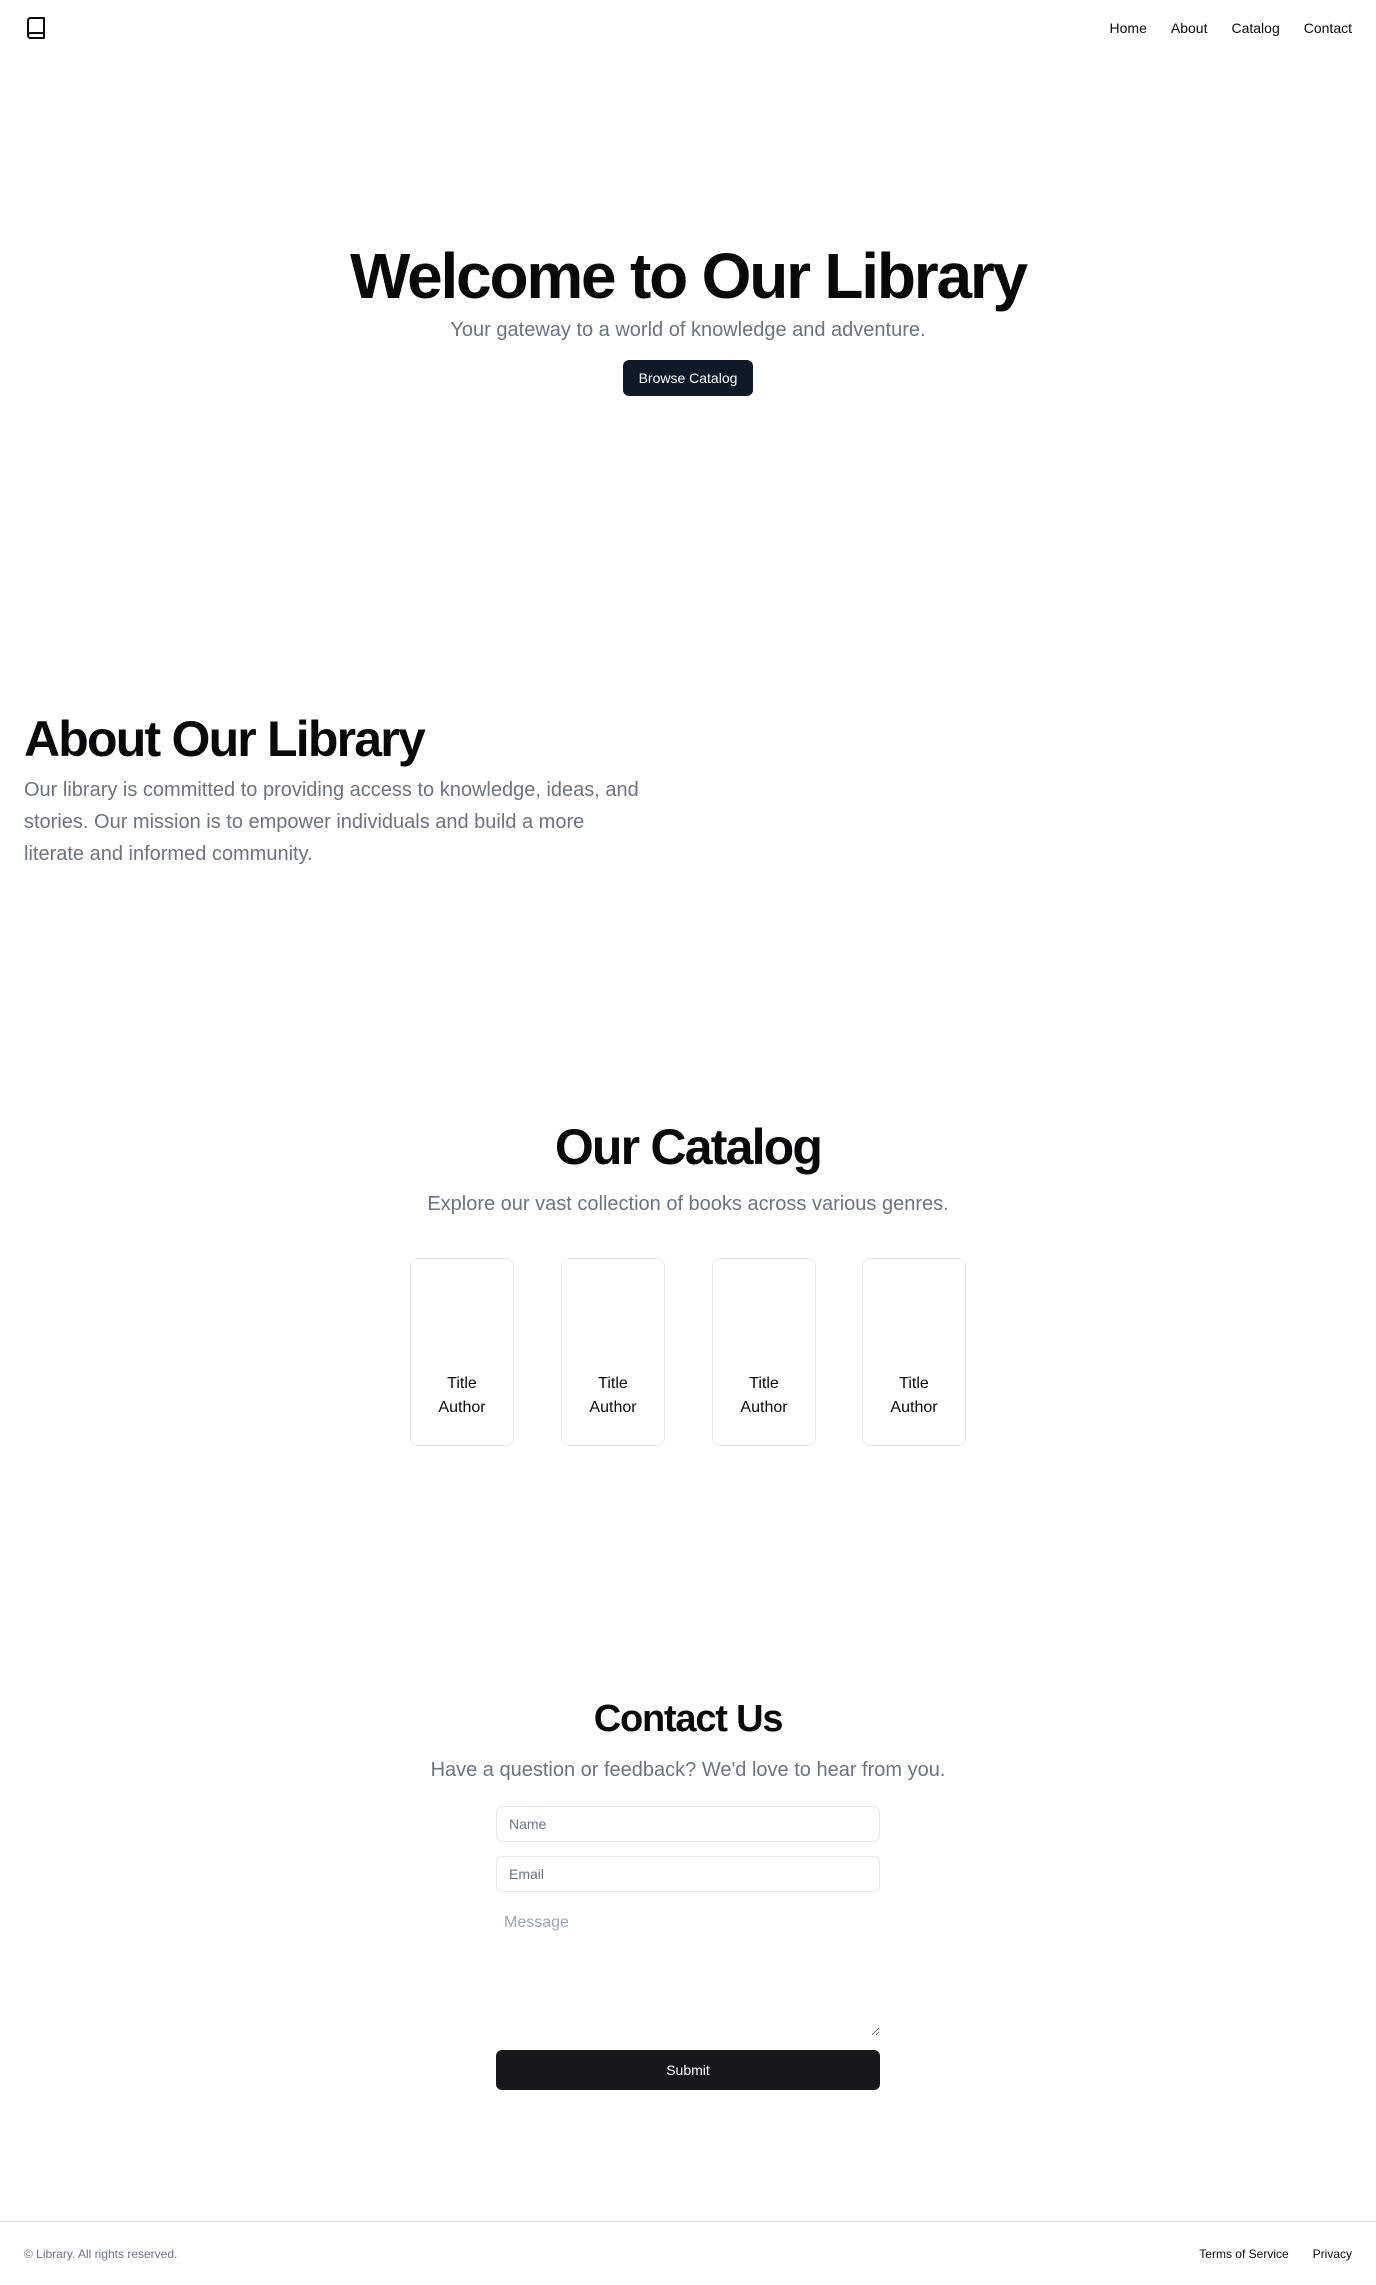  What do you see at coordinates (1189, 28) in the screenshot?
I see `nav-about: About` at bounding box center [1189, 28].